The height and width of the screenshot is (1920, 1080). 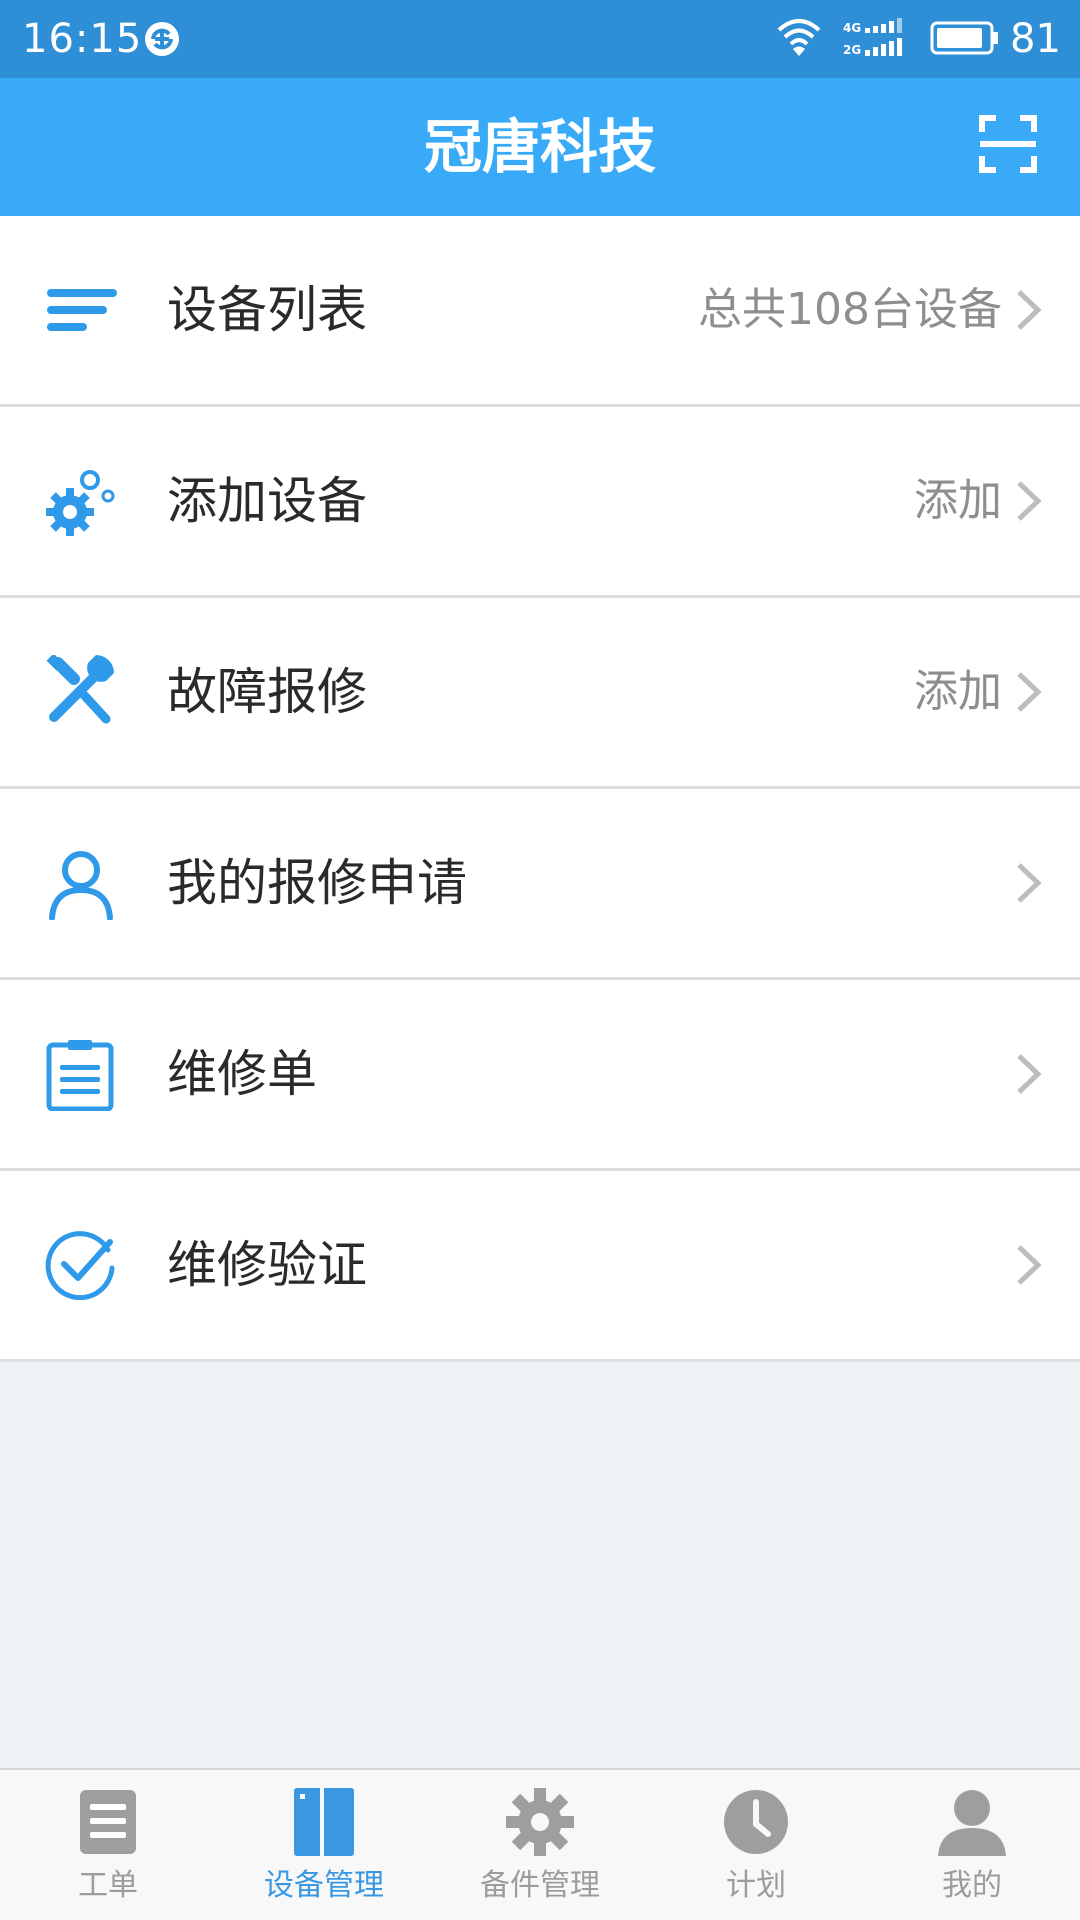 I want to click on check-circle-icon, so click(x=80, y=1266).